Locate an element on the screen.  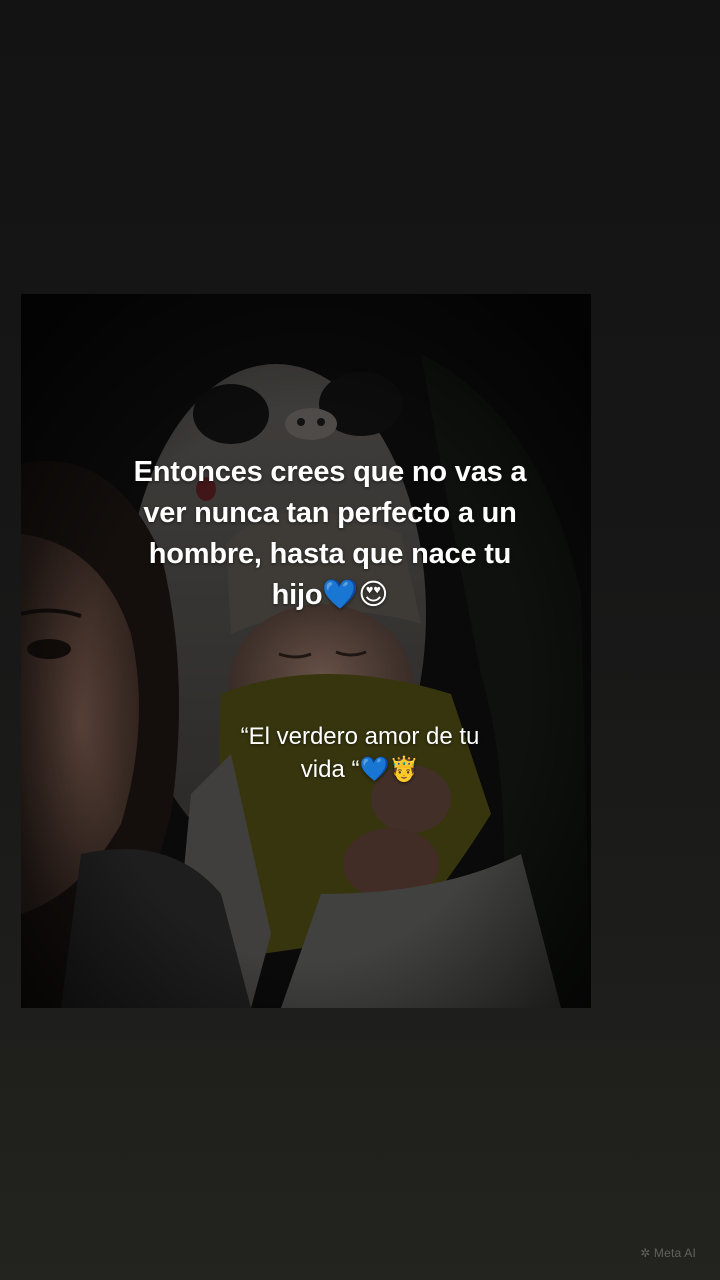
caption-sub: “El verdero amor de tu vida “💙🤴 is located at coordinates (360, 753).